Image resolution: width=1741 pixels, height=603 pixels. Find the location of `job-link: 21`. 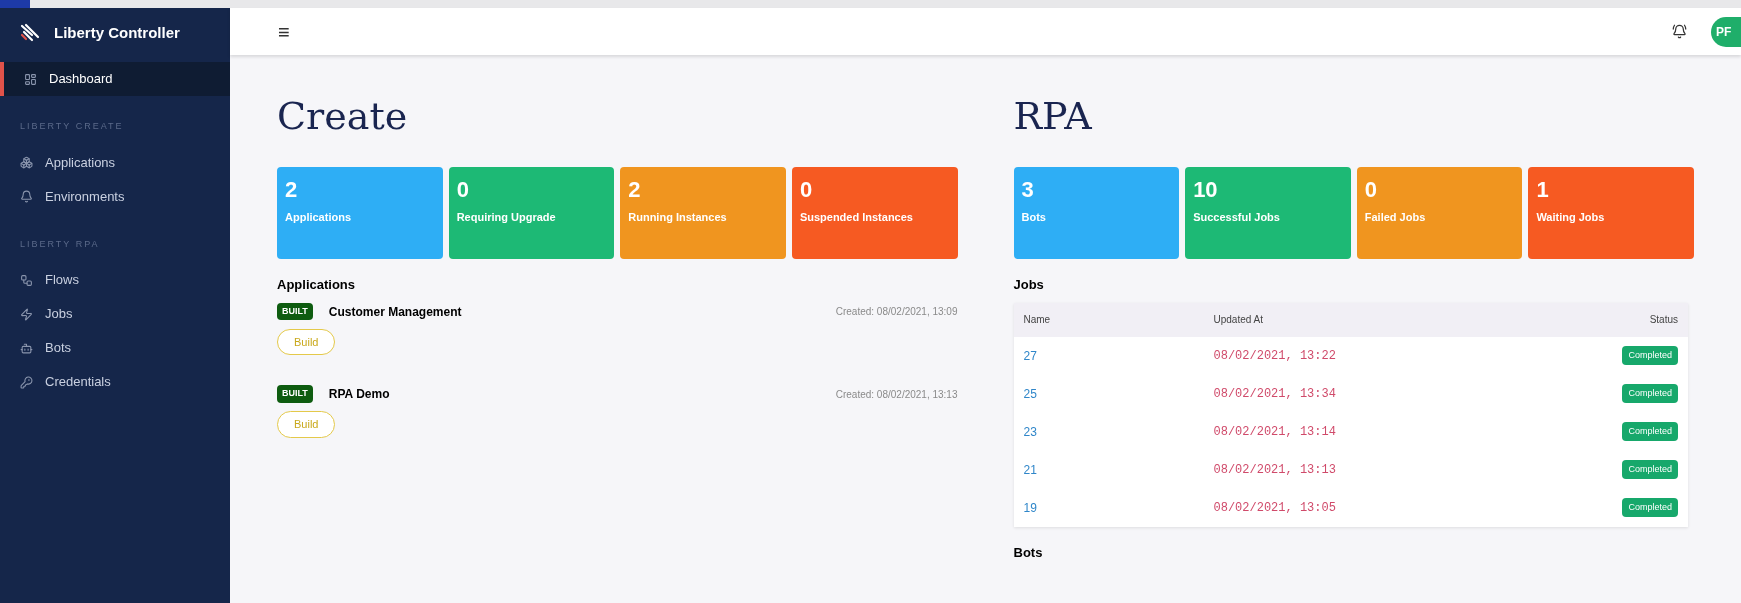

job-link: 21 is located at coordinates (1030, 469).